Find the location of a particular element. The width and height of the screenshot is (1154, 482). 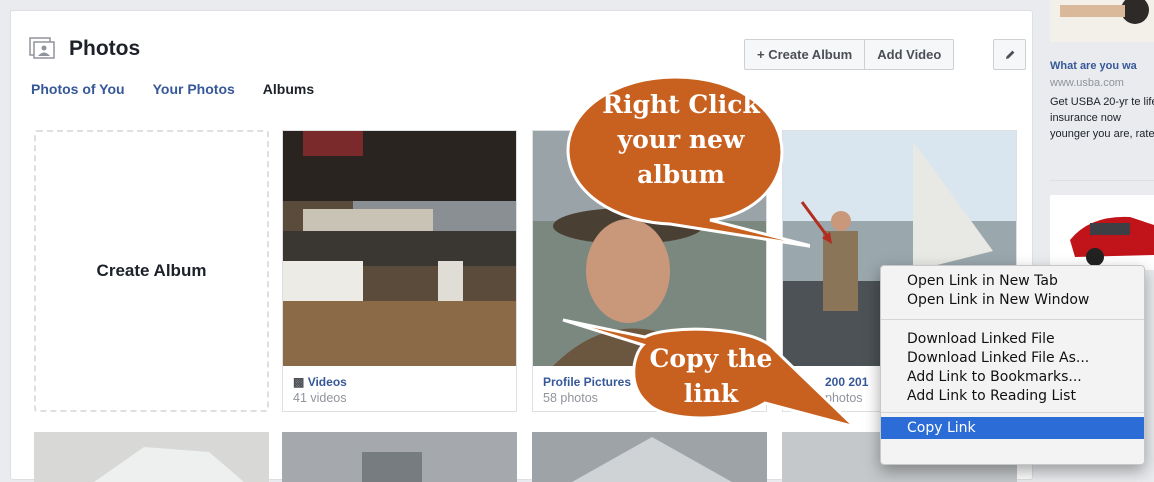

album-count: 41 videos is located at coordinates (320, 398).